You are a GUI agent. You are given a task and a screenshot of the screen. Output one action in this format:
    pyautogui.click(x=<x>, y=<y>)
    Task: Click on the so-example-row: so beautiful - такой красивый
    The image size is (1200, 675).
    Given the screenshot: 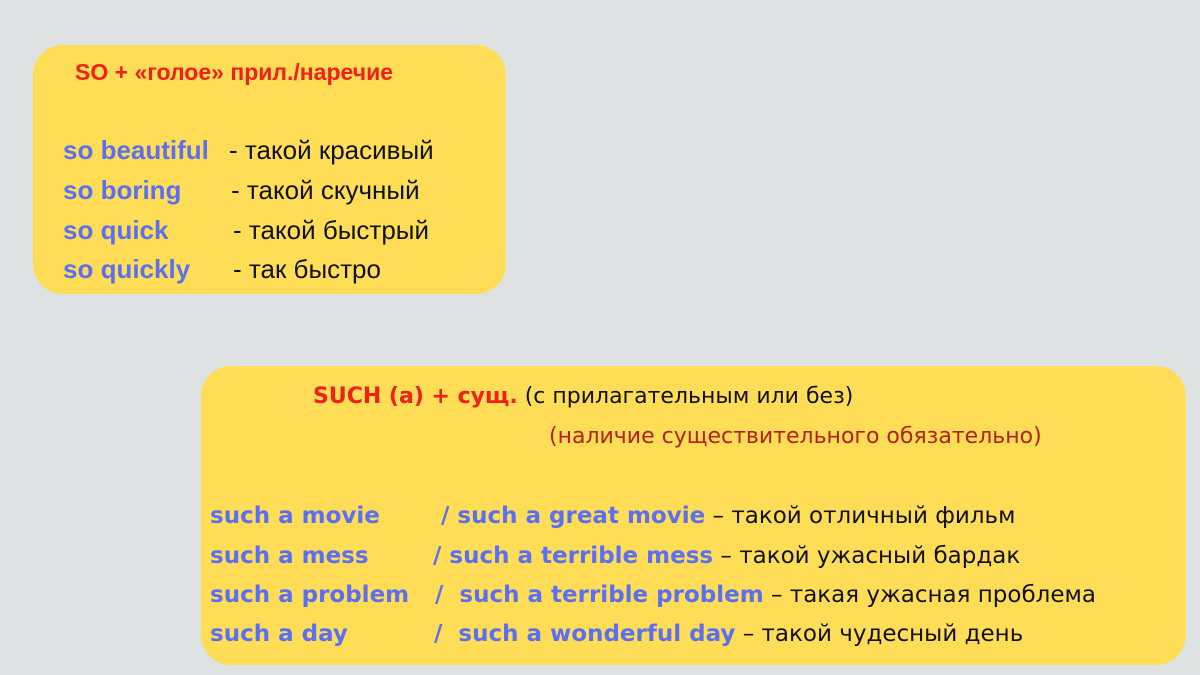 What is the action you would take?
    pyautogui.click(x=248, y=150)
    